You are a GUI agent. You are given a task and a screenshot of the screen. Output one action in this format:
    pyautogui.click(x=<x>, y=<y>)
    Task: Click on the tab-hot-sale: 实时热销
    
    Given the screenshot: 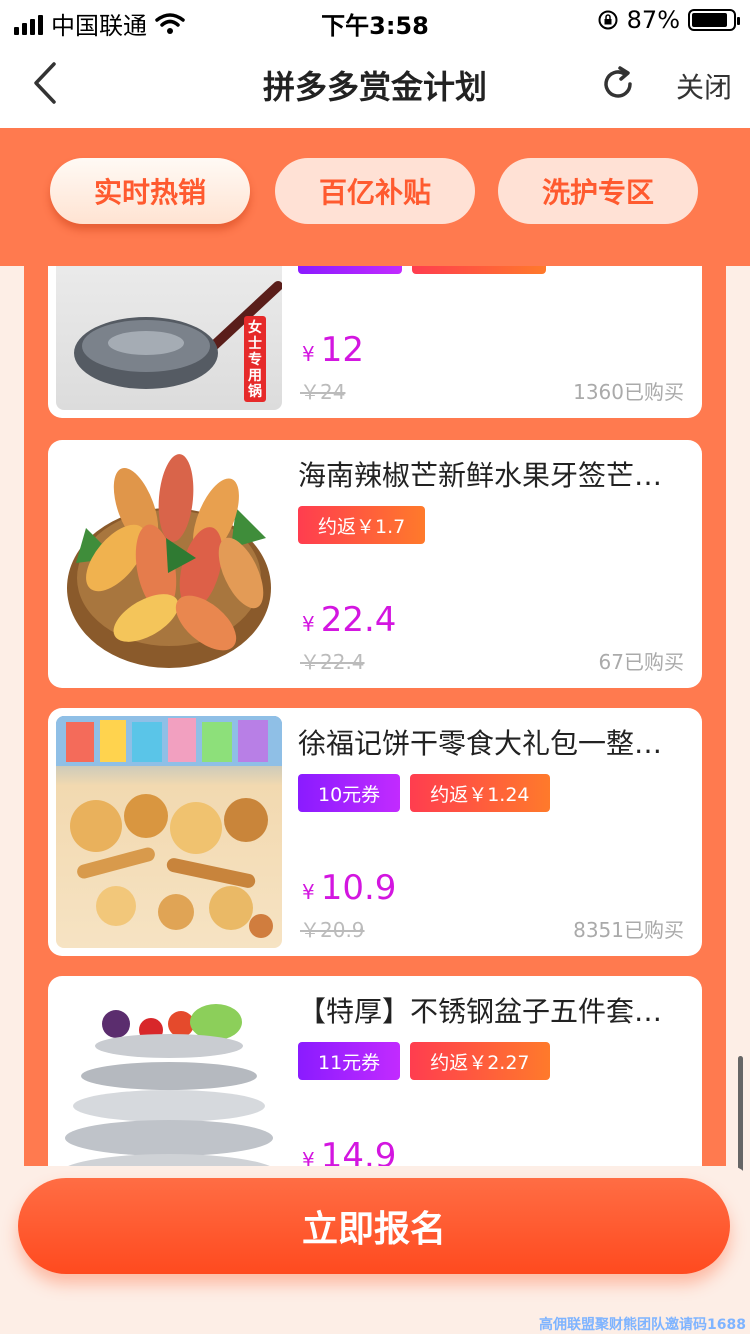 What is the action you would take?
    pyautogui.click(x=150, y=191)
    